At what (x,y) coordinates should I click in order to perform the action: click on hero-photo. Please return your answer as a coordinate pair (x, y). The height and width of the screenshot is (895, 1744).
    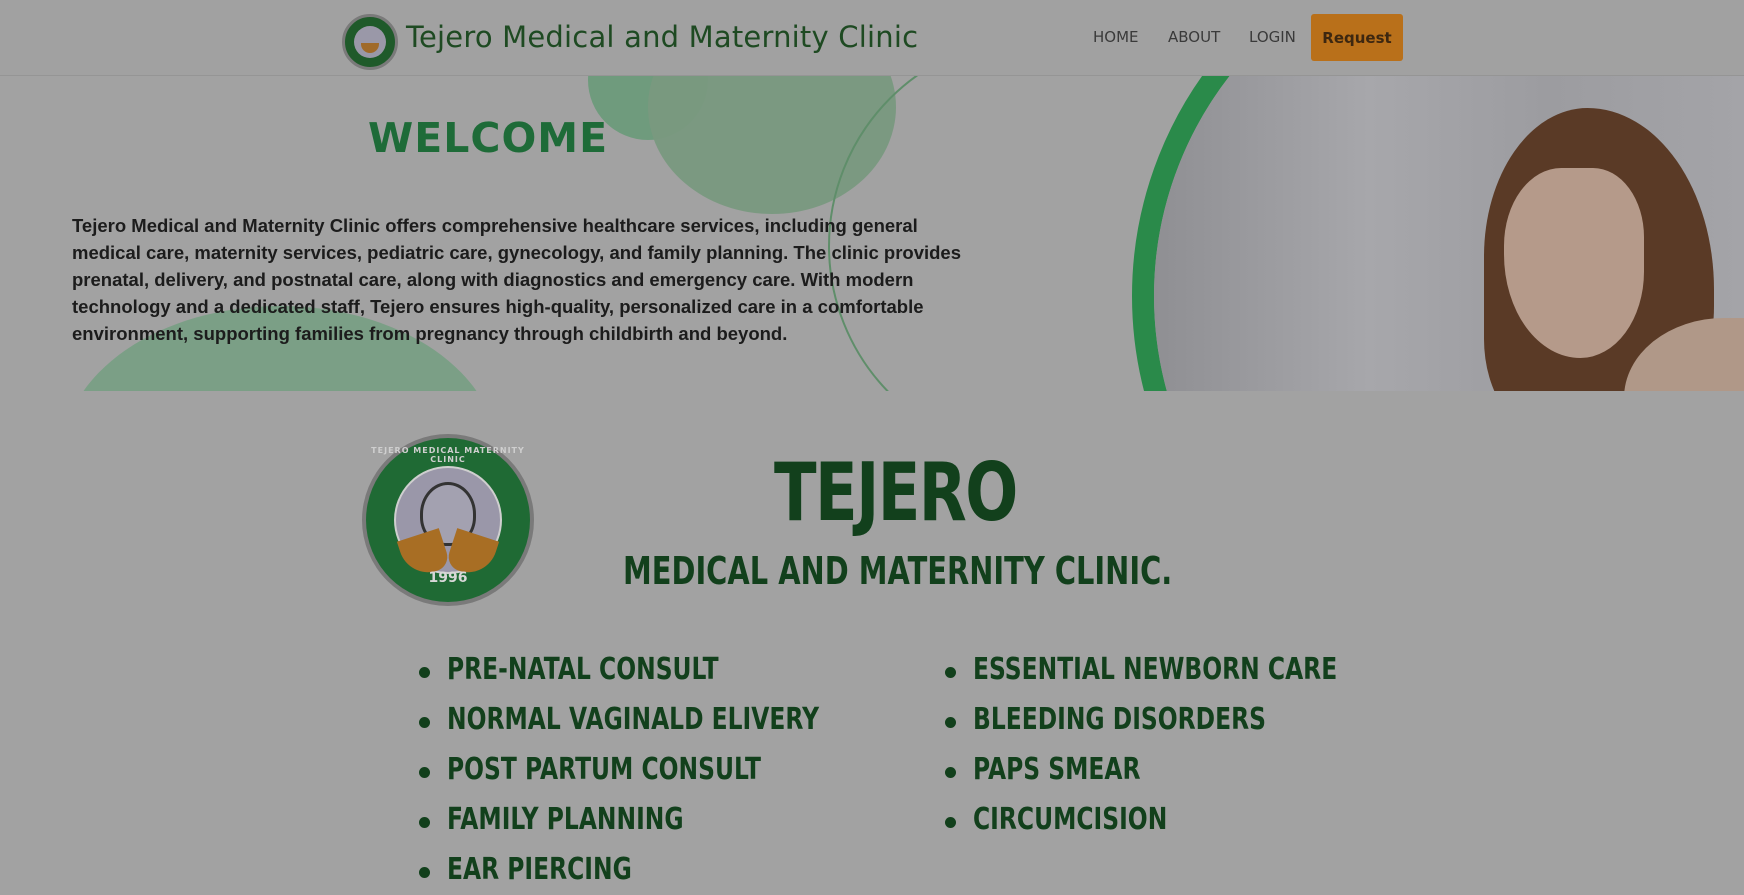
    Looking at the image, I should click on (1438, 233).